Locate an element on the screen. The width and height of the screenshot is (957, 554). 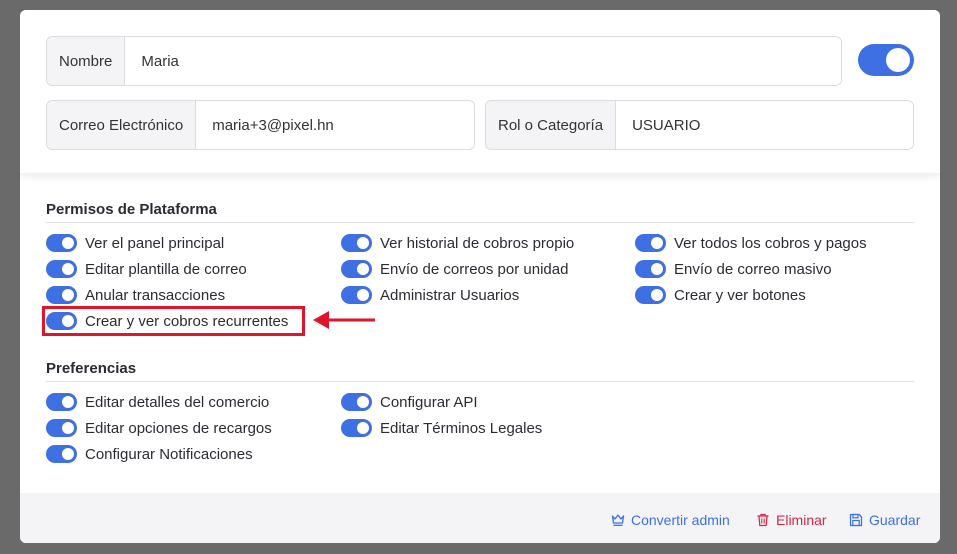
perm-item: Anular transacciones is located at coordinates (135, 295).